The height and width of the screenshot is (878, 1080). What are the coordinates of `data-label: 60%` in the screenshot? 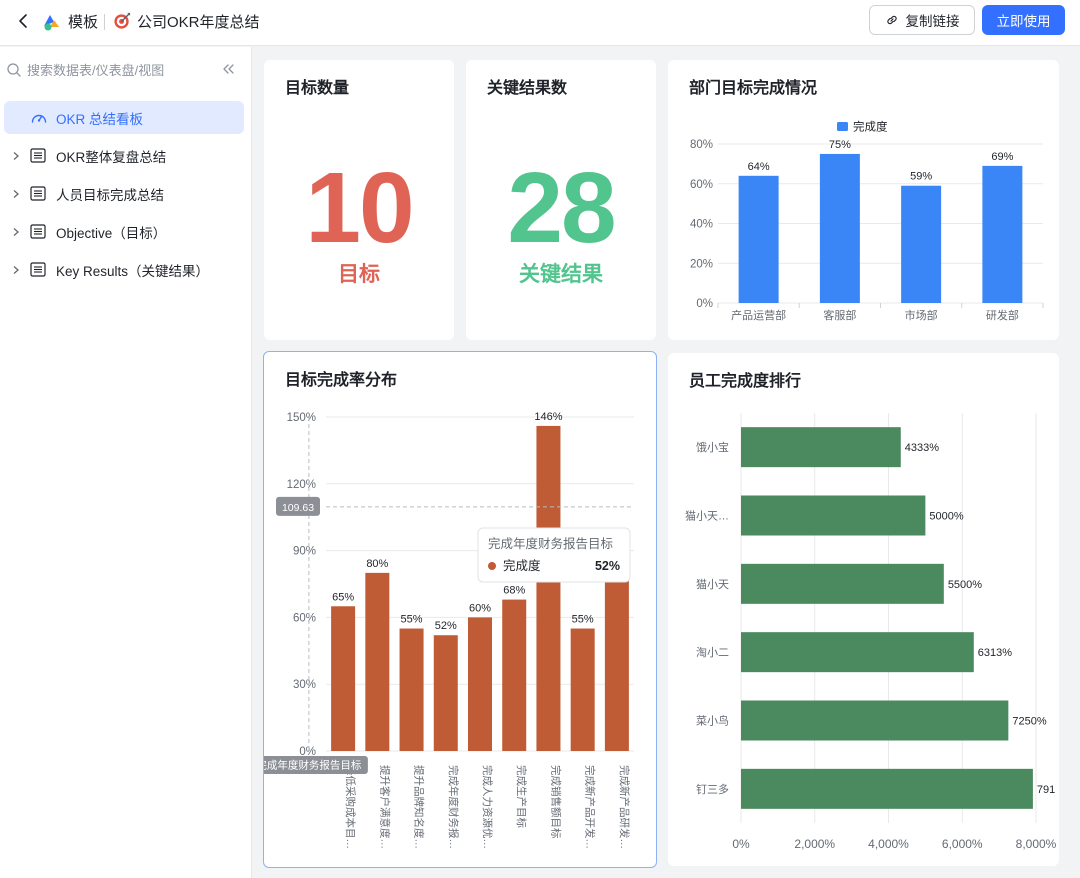 It's located at (480, 608).